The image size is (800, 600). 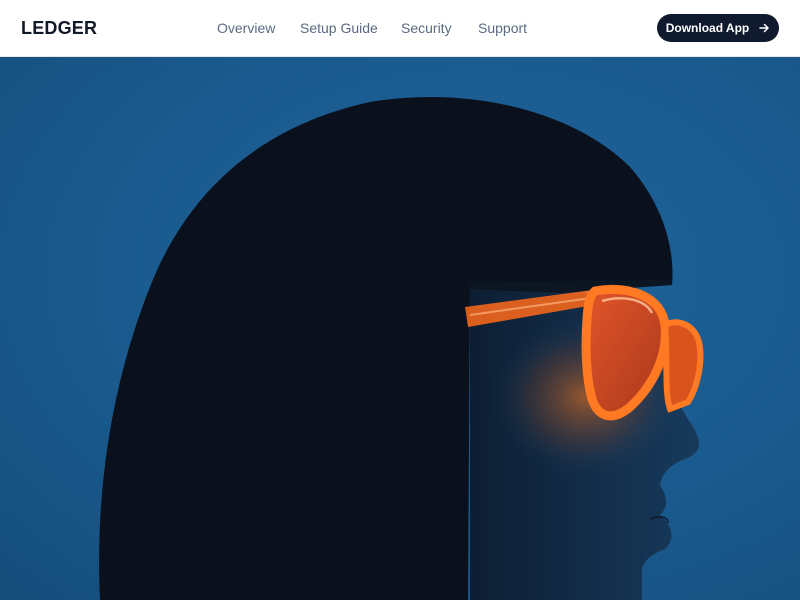 What do you see at coordinates (682, 366) in the screenshot?
I see `sunglasses-lens-far` at bounding box center [682, 366].